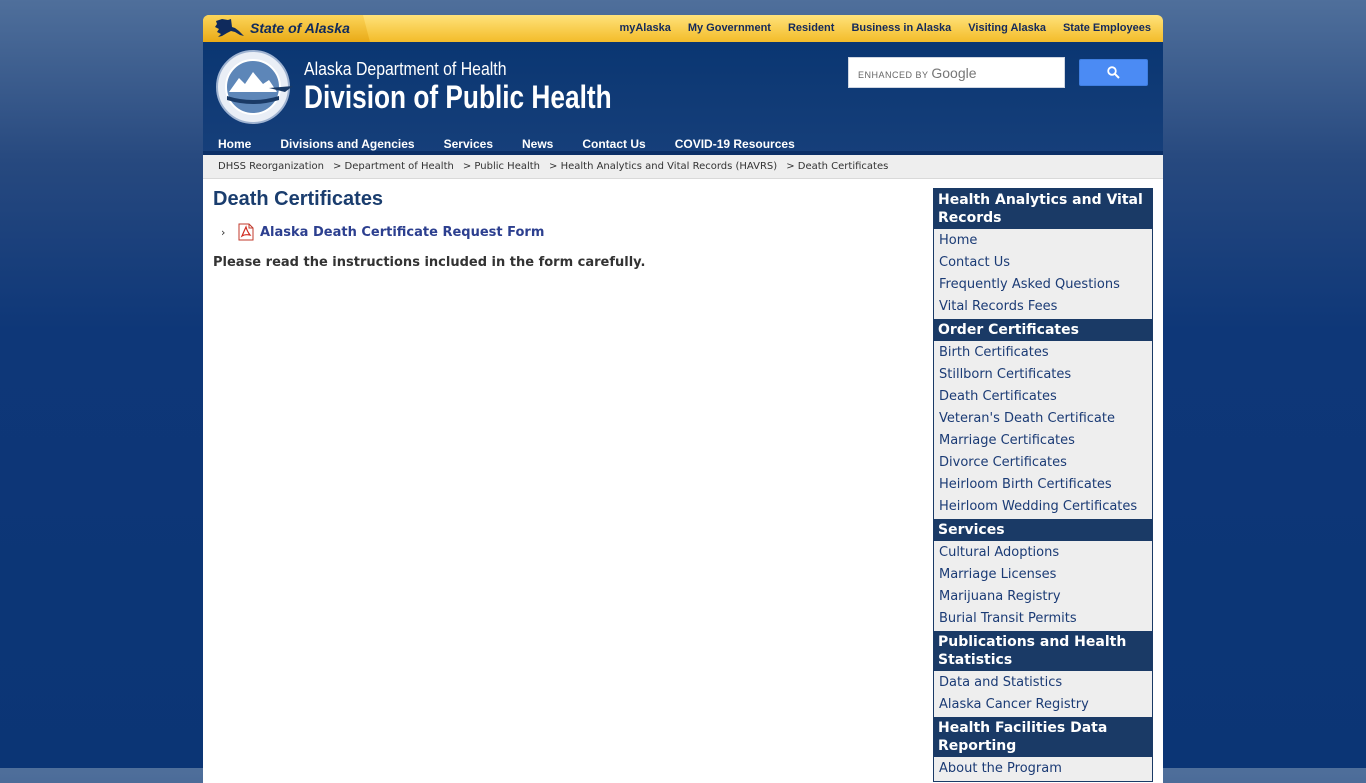 The width and height of the screenshot is (1366, 783). What do you see at coordinates (246, 232) in the screenshot?
I see `pdf-icon` at bounding box center [246, 232].